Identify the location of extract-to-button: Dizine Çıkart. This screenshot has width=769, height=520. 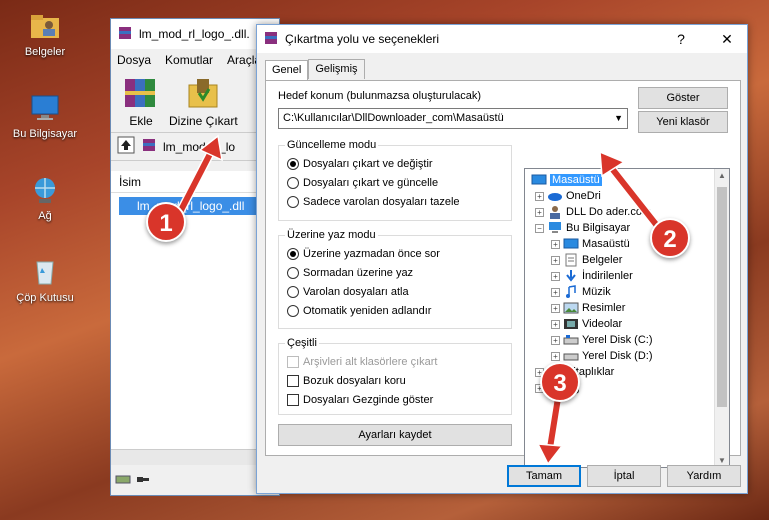
(203, 103).